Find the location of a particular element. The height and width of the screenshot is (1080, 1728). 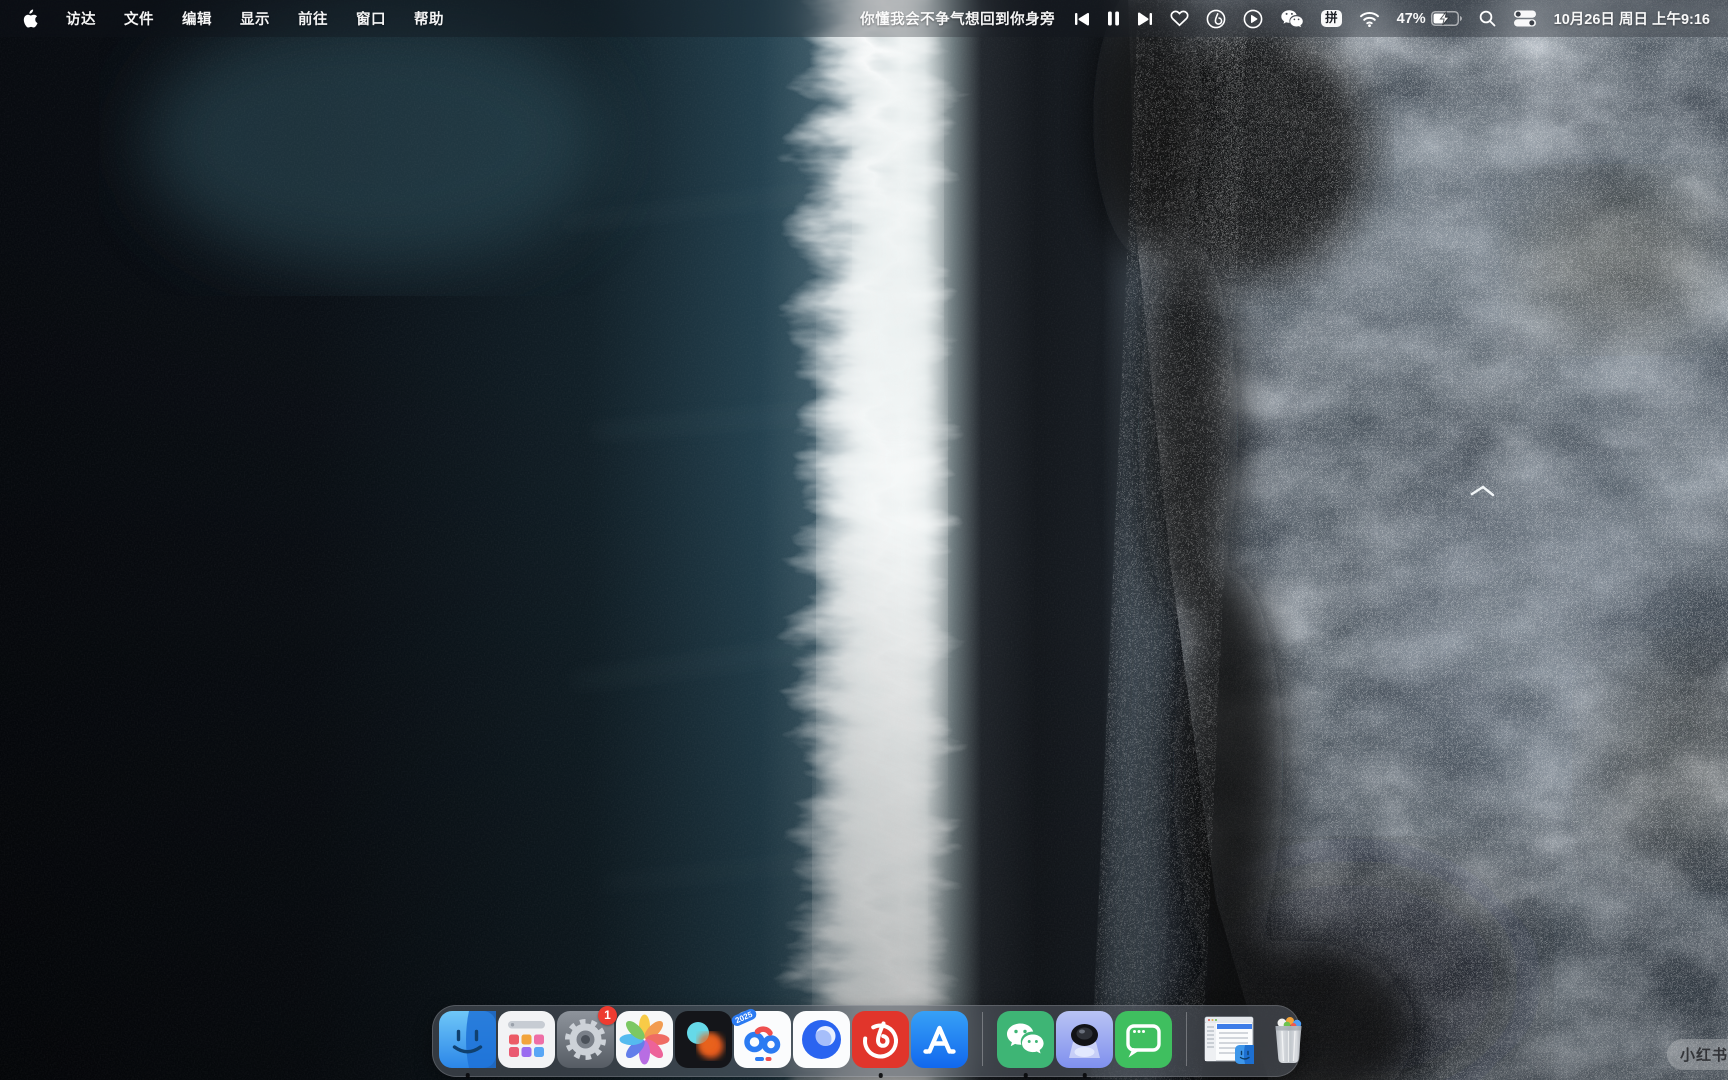

dock-icon-green-messages is located at coordinates (1143, 1039).